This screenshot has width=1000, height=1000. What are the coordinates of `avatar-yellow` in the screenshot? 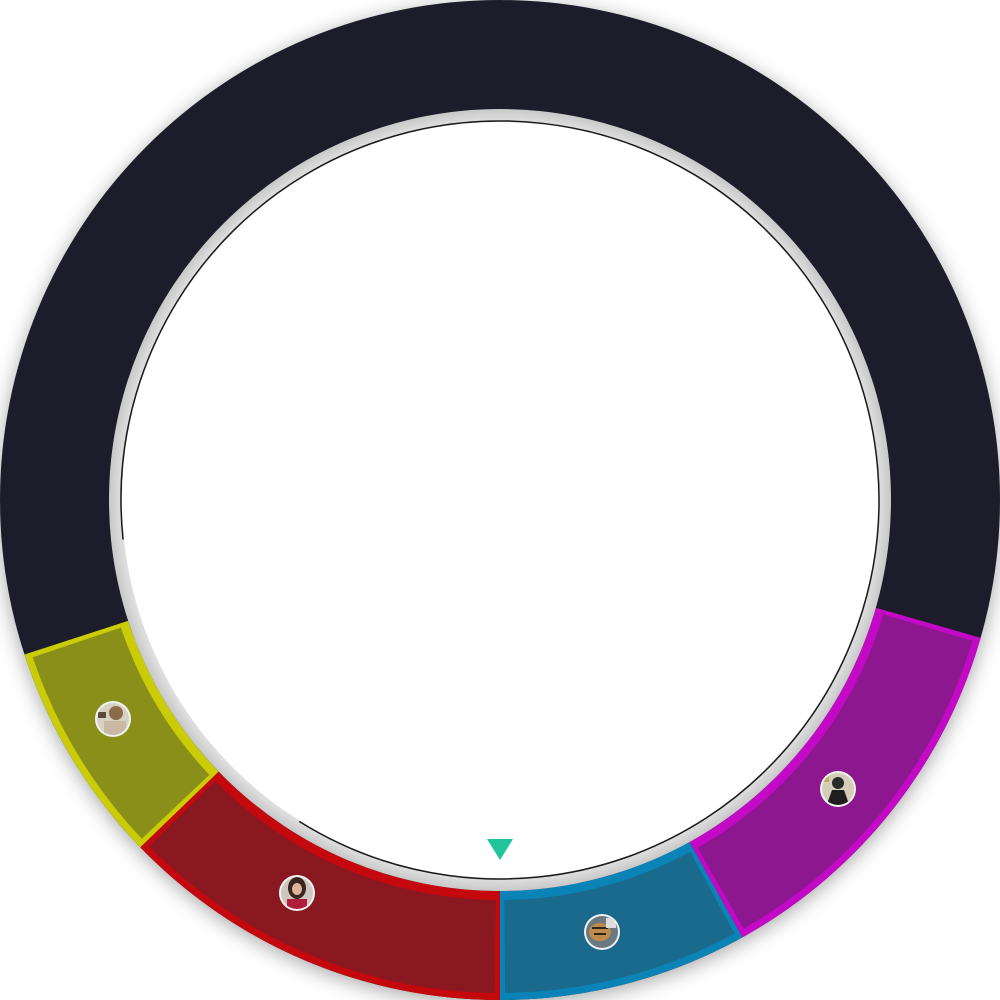 It's located at (113, 719).